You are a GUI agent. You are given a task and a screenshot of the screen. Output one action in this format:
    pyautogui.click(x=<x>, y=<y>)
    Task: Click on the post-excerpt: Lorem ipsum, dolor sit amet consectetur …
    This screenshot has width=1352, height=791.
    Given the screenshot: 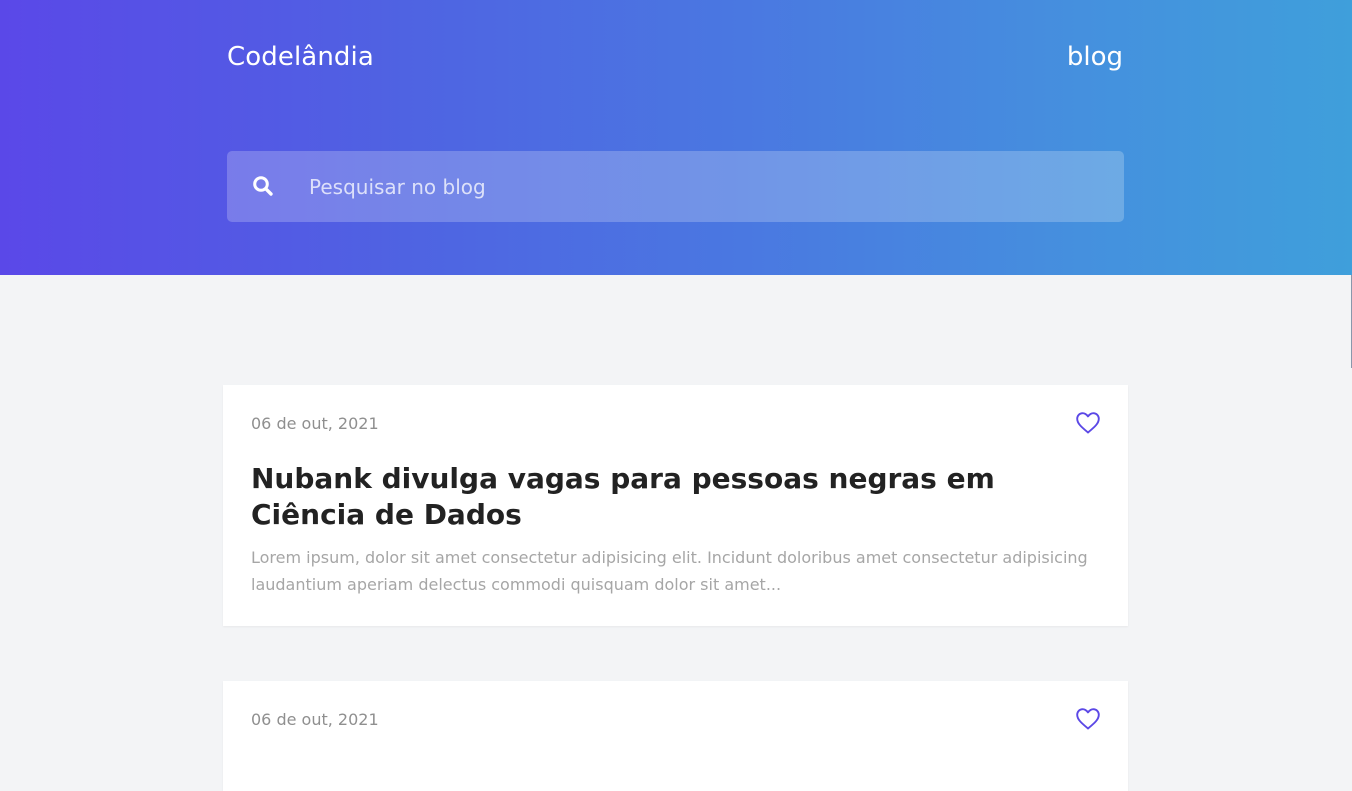 What is the action you would take?
    pyautogui.click(x=669, y=571)
    